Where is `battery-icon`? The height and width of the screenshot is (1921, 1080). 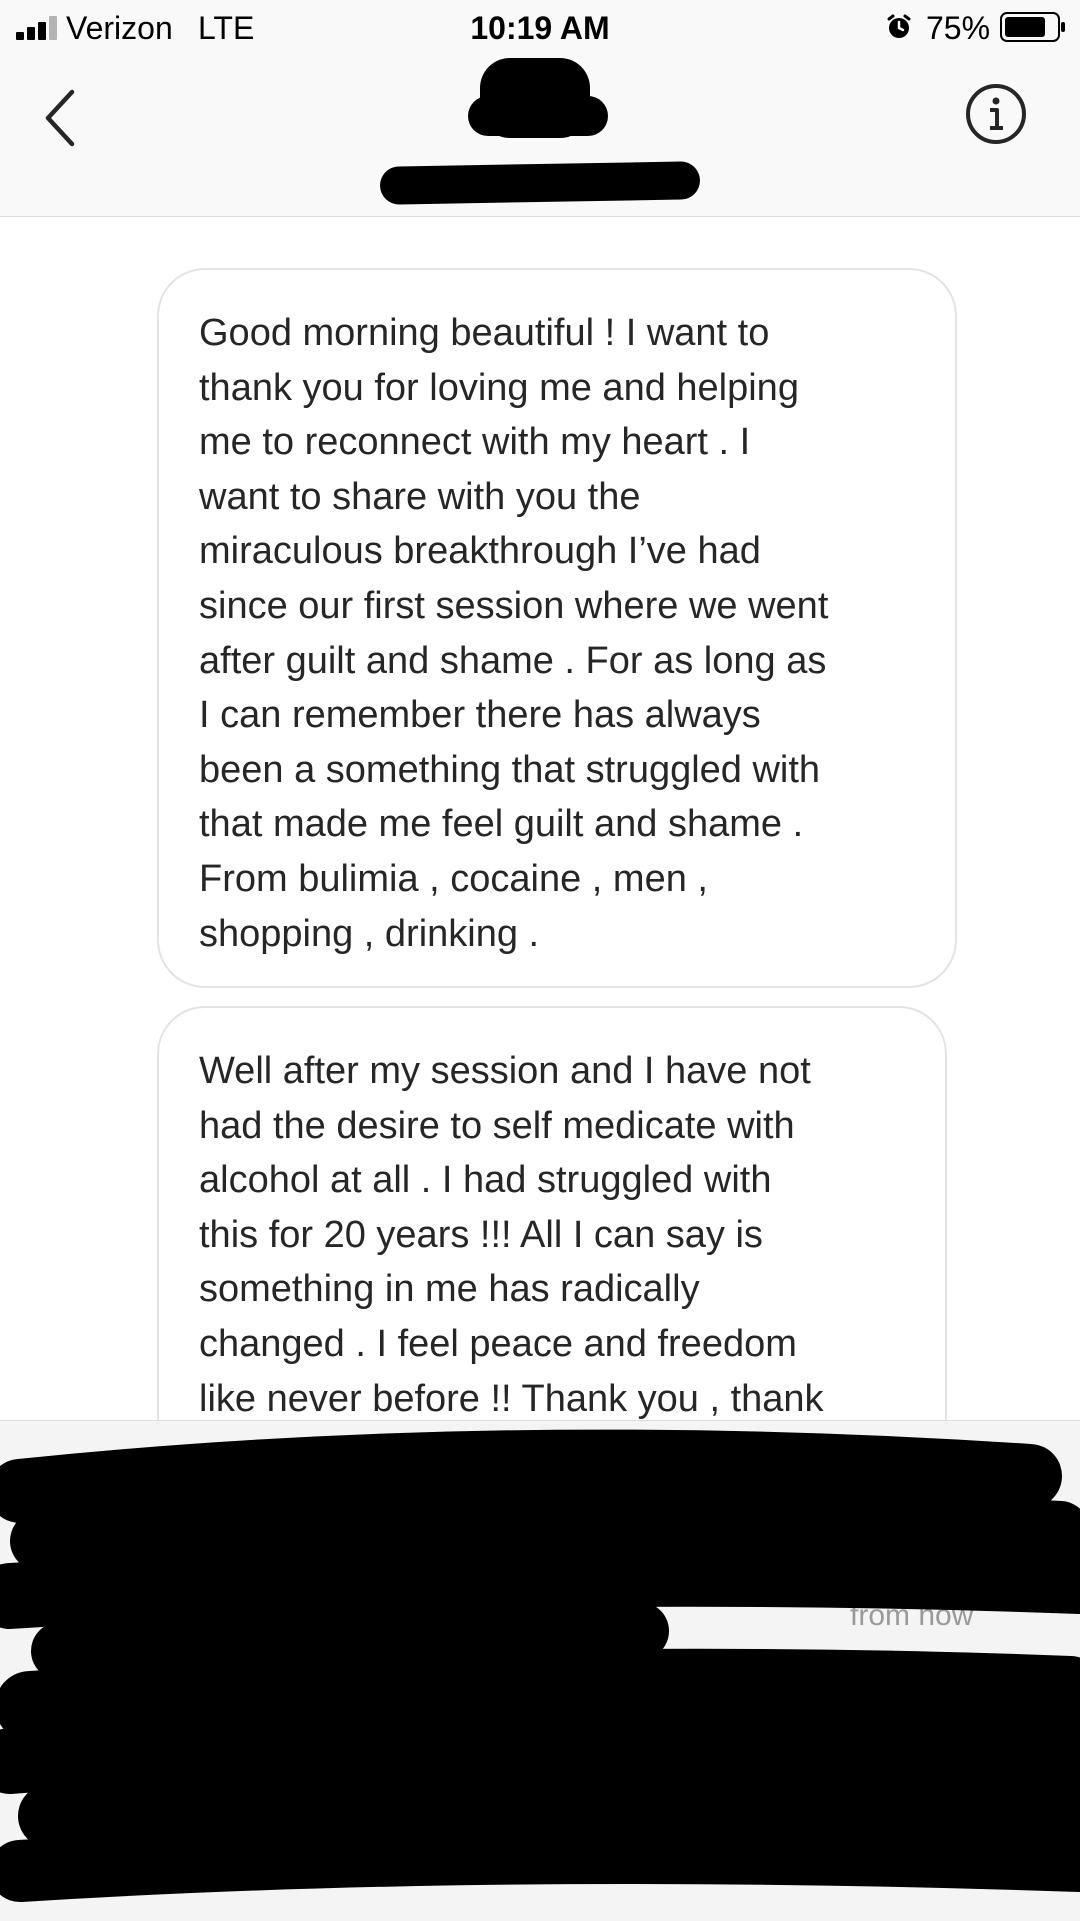
battery-icon is located at coordinates (1032, 27).